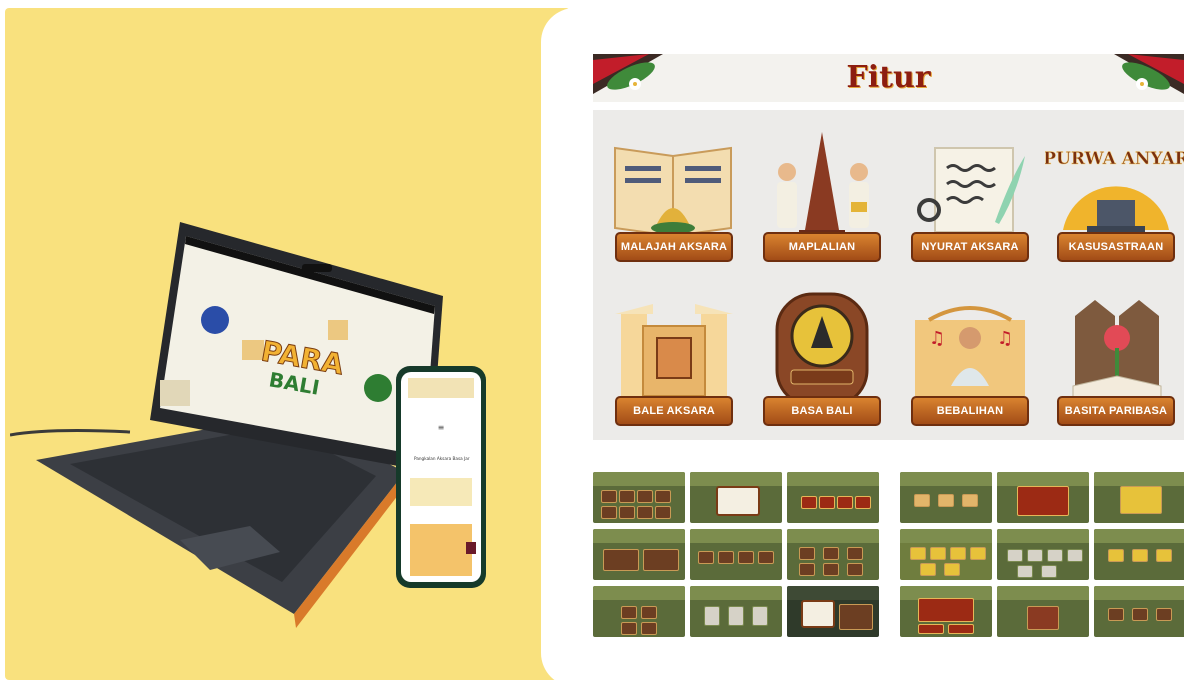  I want to click on regional-logo-icon, so click(378, 388).